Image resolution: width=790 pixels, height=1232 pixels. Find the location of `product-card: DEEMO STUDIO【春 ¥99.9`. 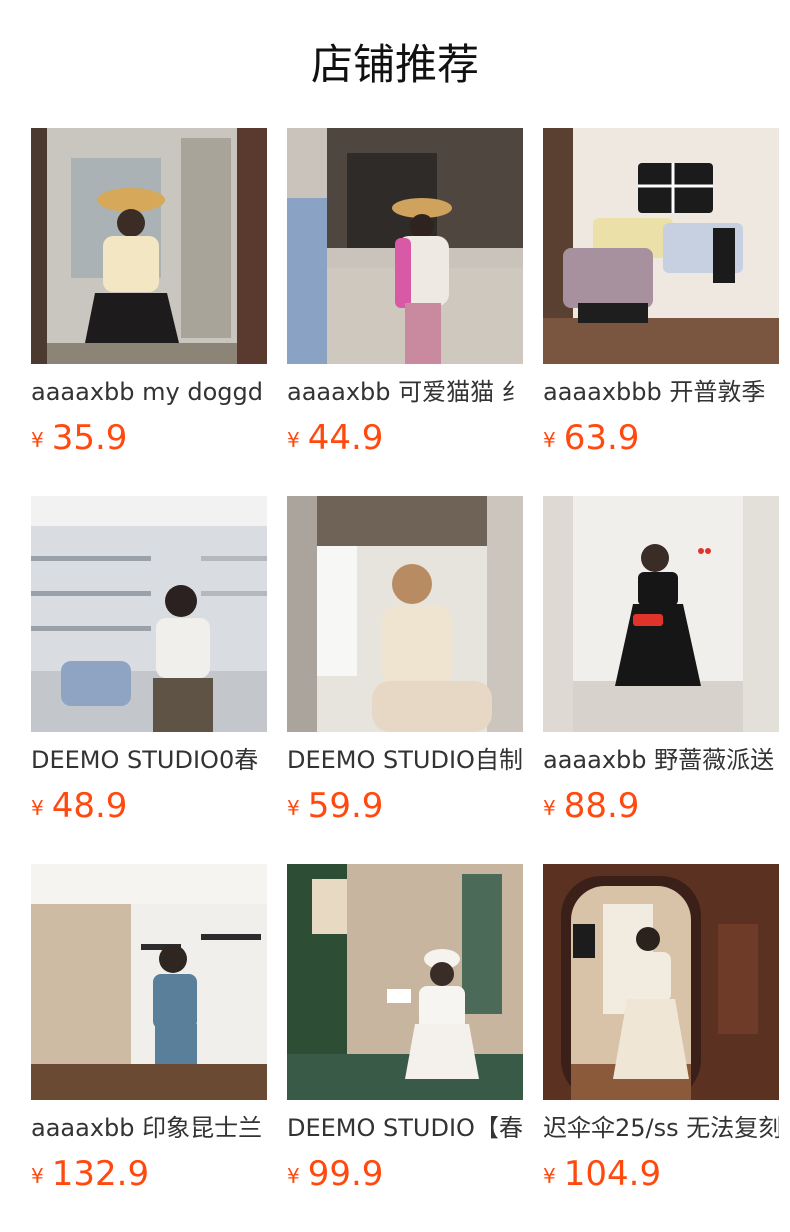

product-card: DEEMO STUDIO【春 ¥99.9 is located at coordinates (405, 1034).